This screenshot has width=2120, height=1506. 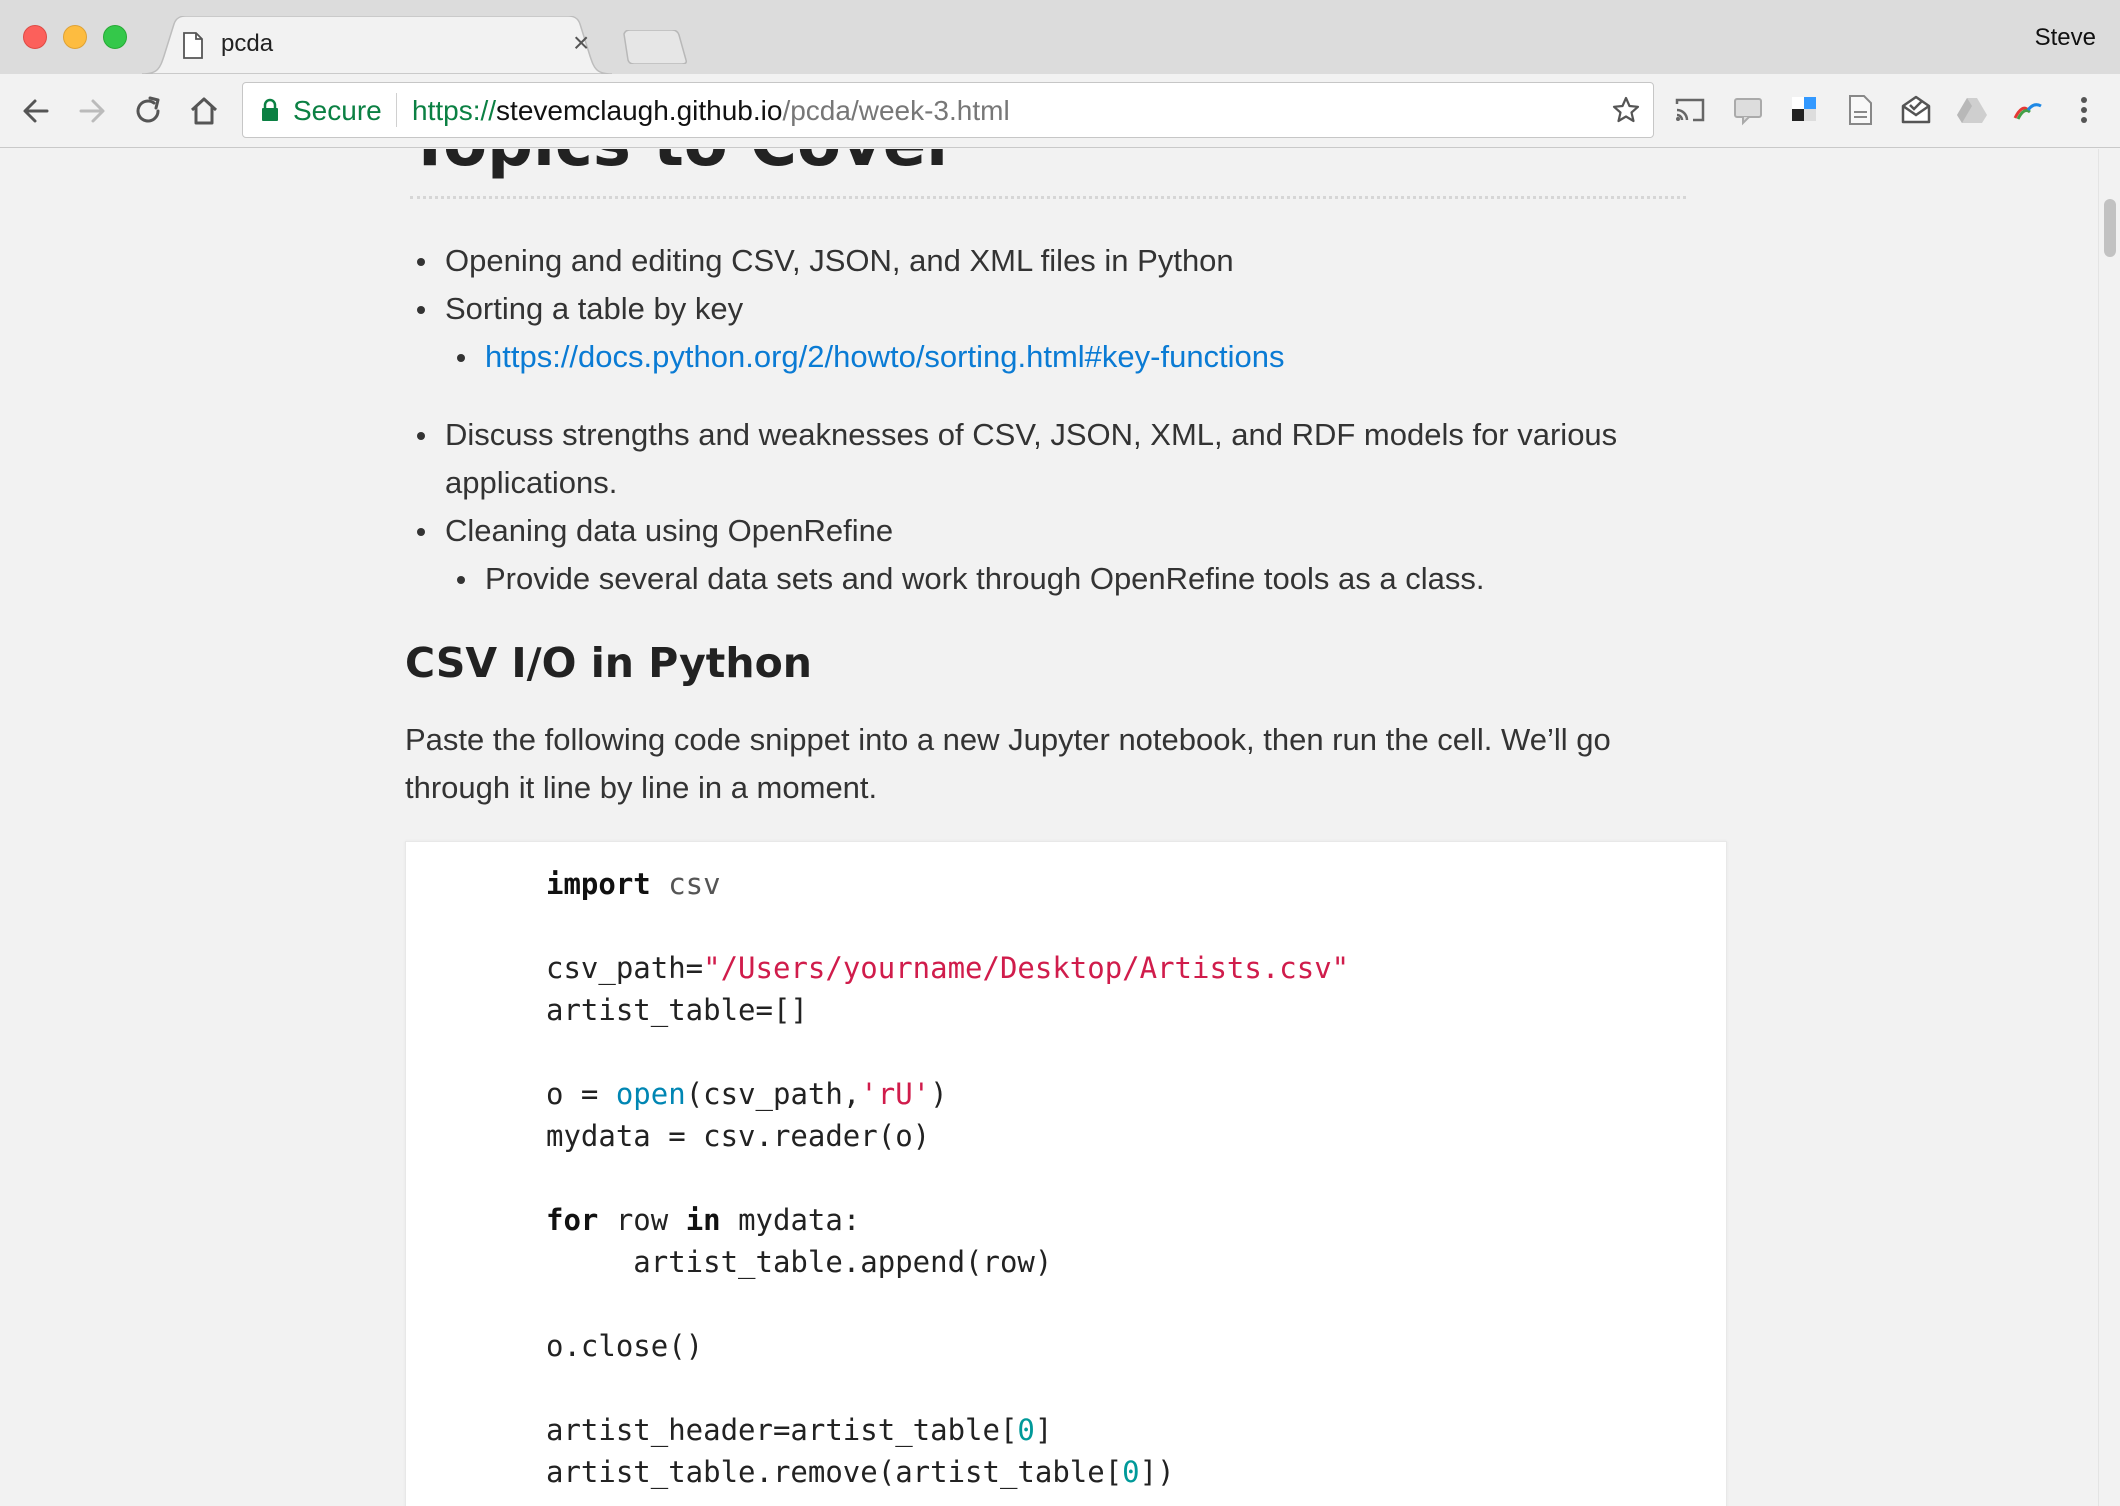 I want to click on code-line: o = open(csv_path,'rU'), so click(x=747, y=1094).